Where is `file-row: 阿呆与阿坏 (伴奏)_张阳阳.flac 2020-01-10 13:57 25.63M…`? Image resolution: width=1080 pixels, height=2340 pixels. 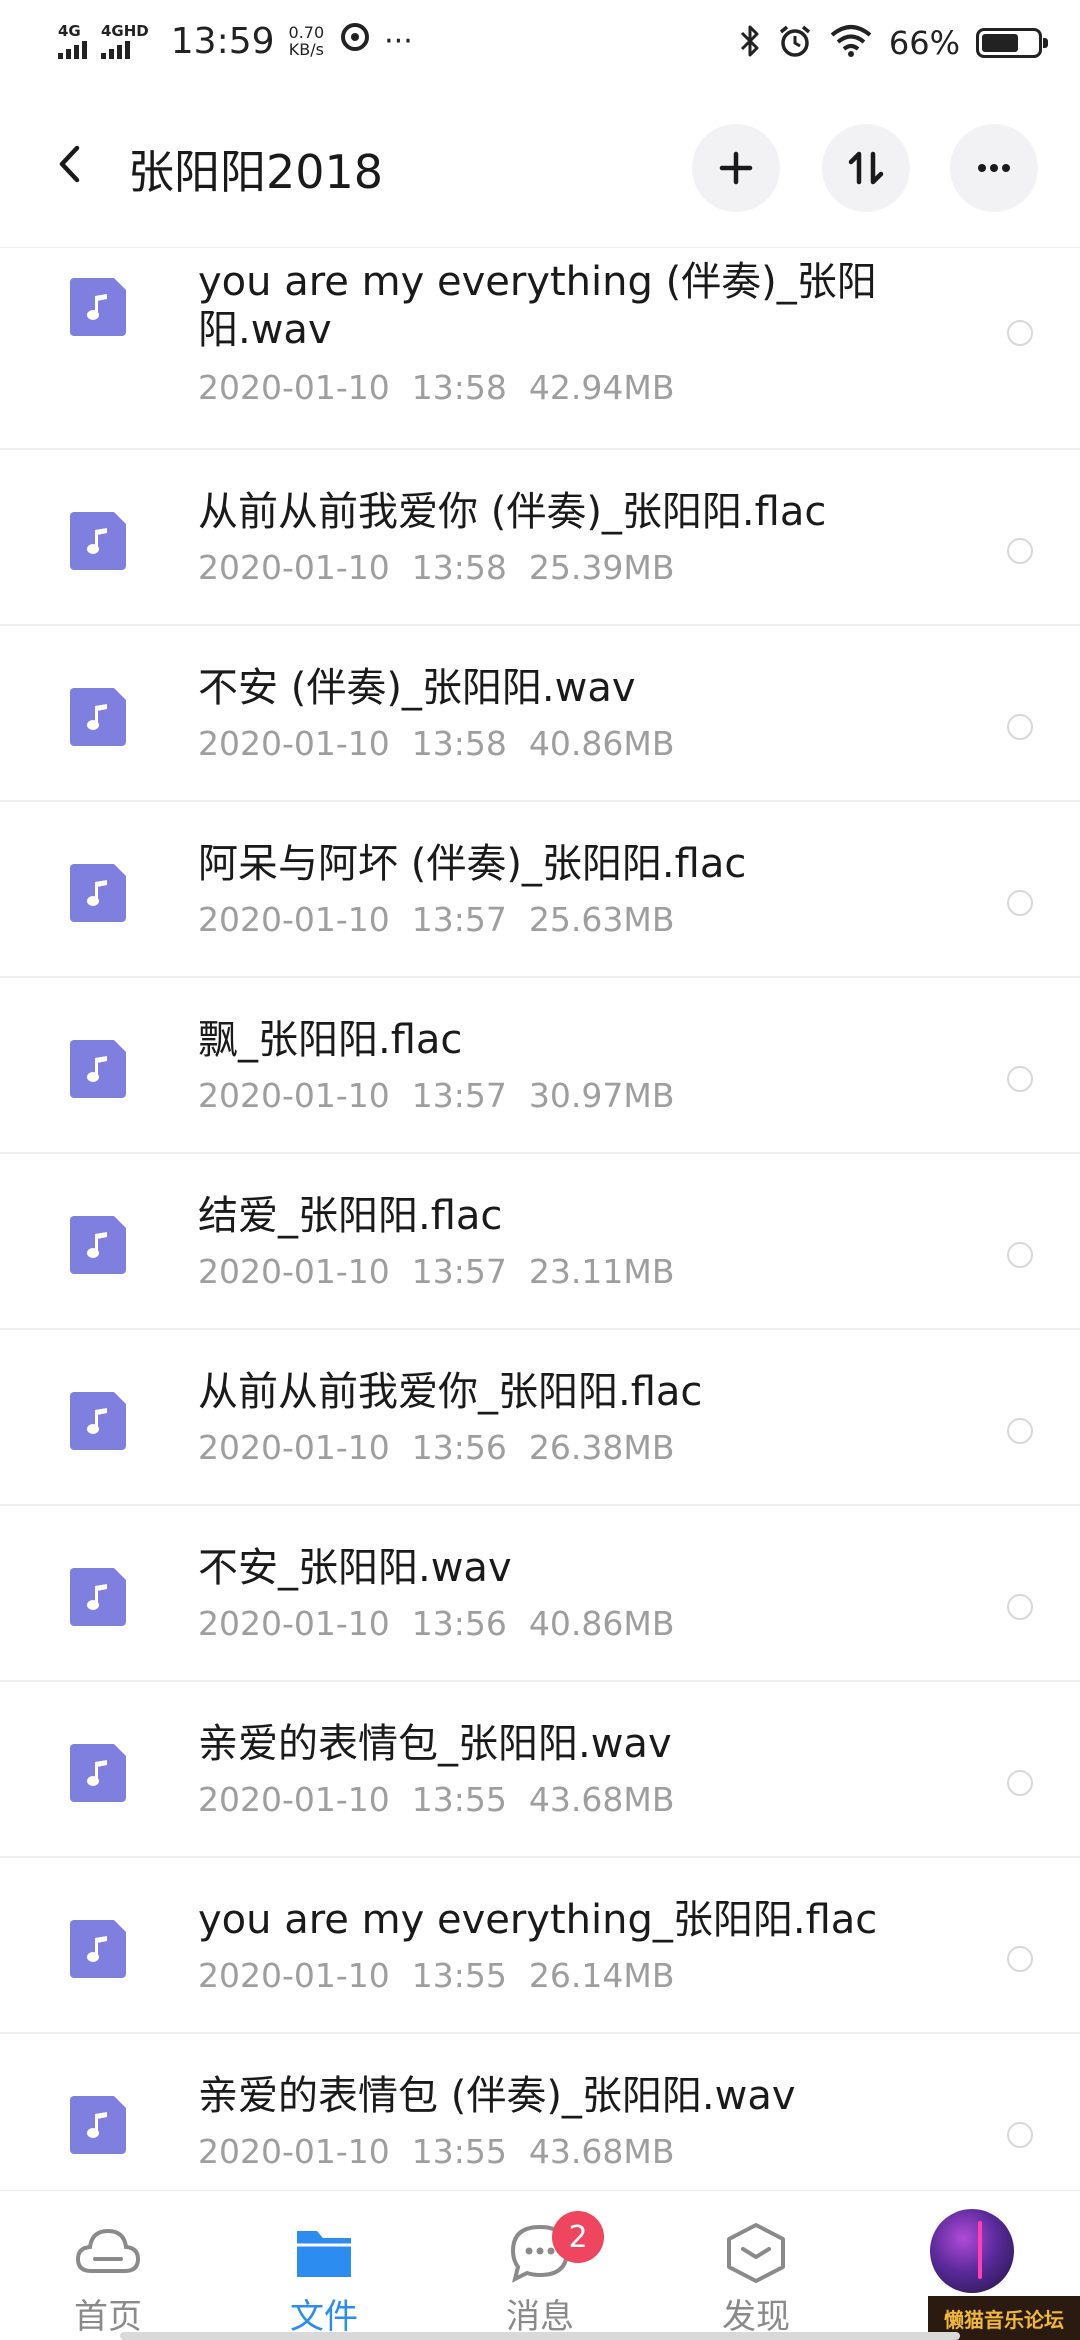 file-row: 阿呆与阿坏 (伴奏)_张阳阳.flac 2020-01-10 13:57 25.63M… is located at coordinates (540, 890).